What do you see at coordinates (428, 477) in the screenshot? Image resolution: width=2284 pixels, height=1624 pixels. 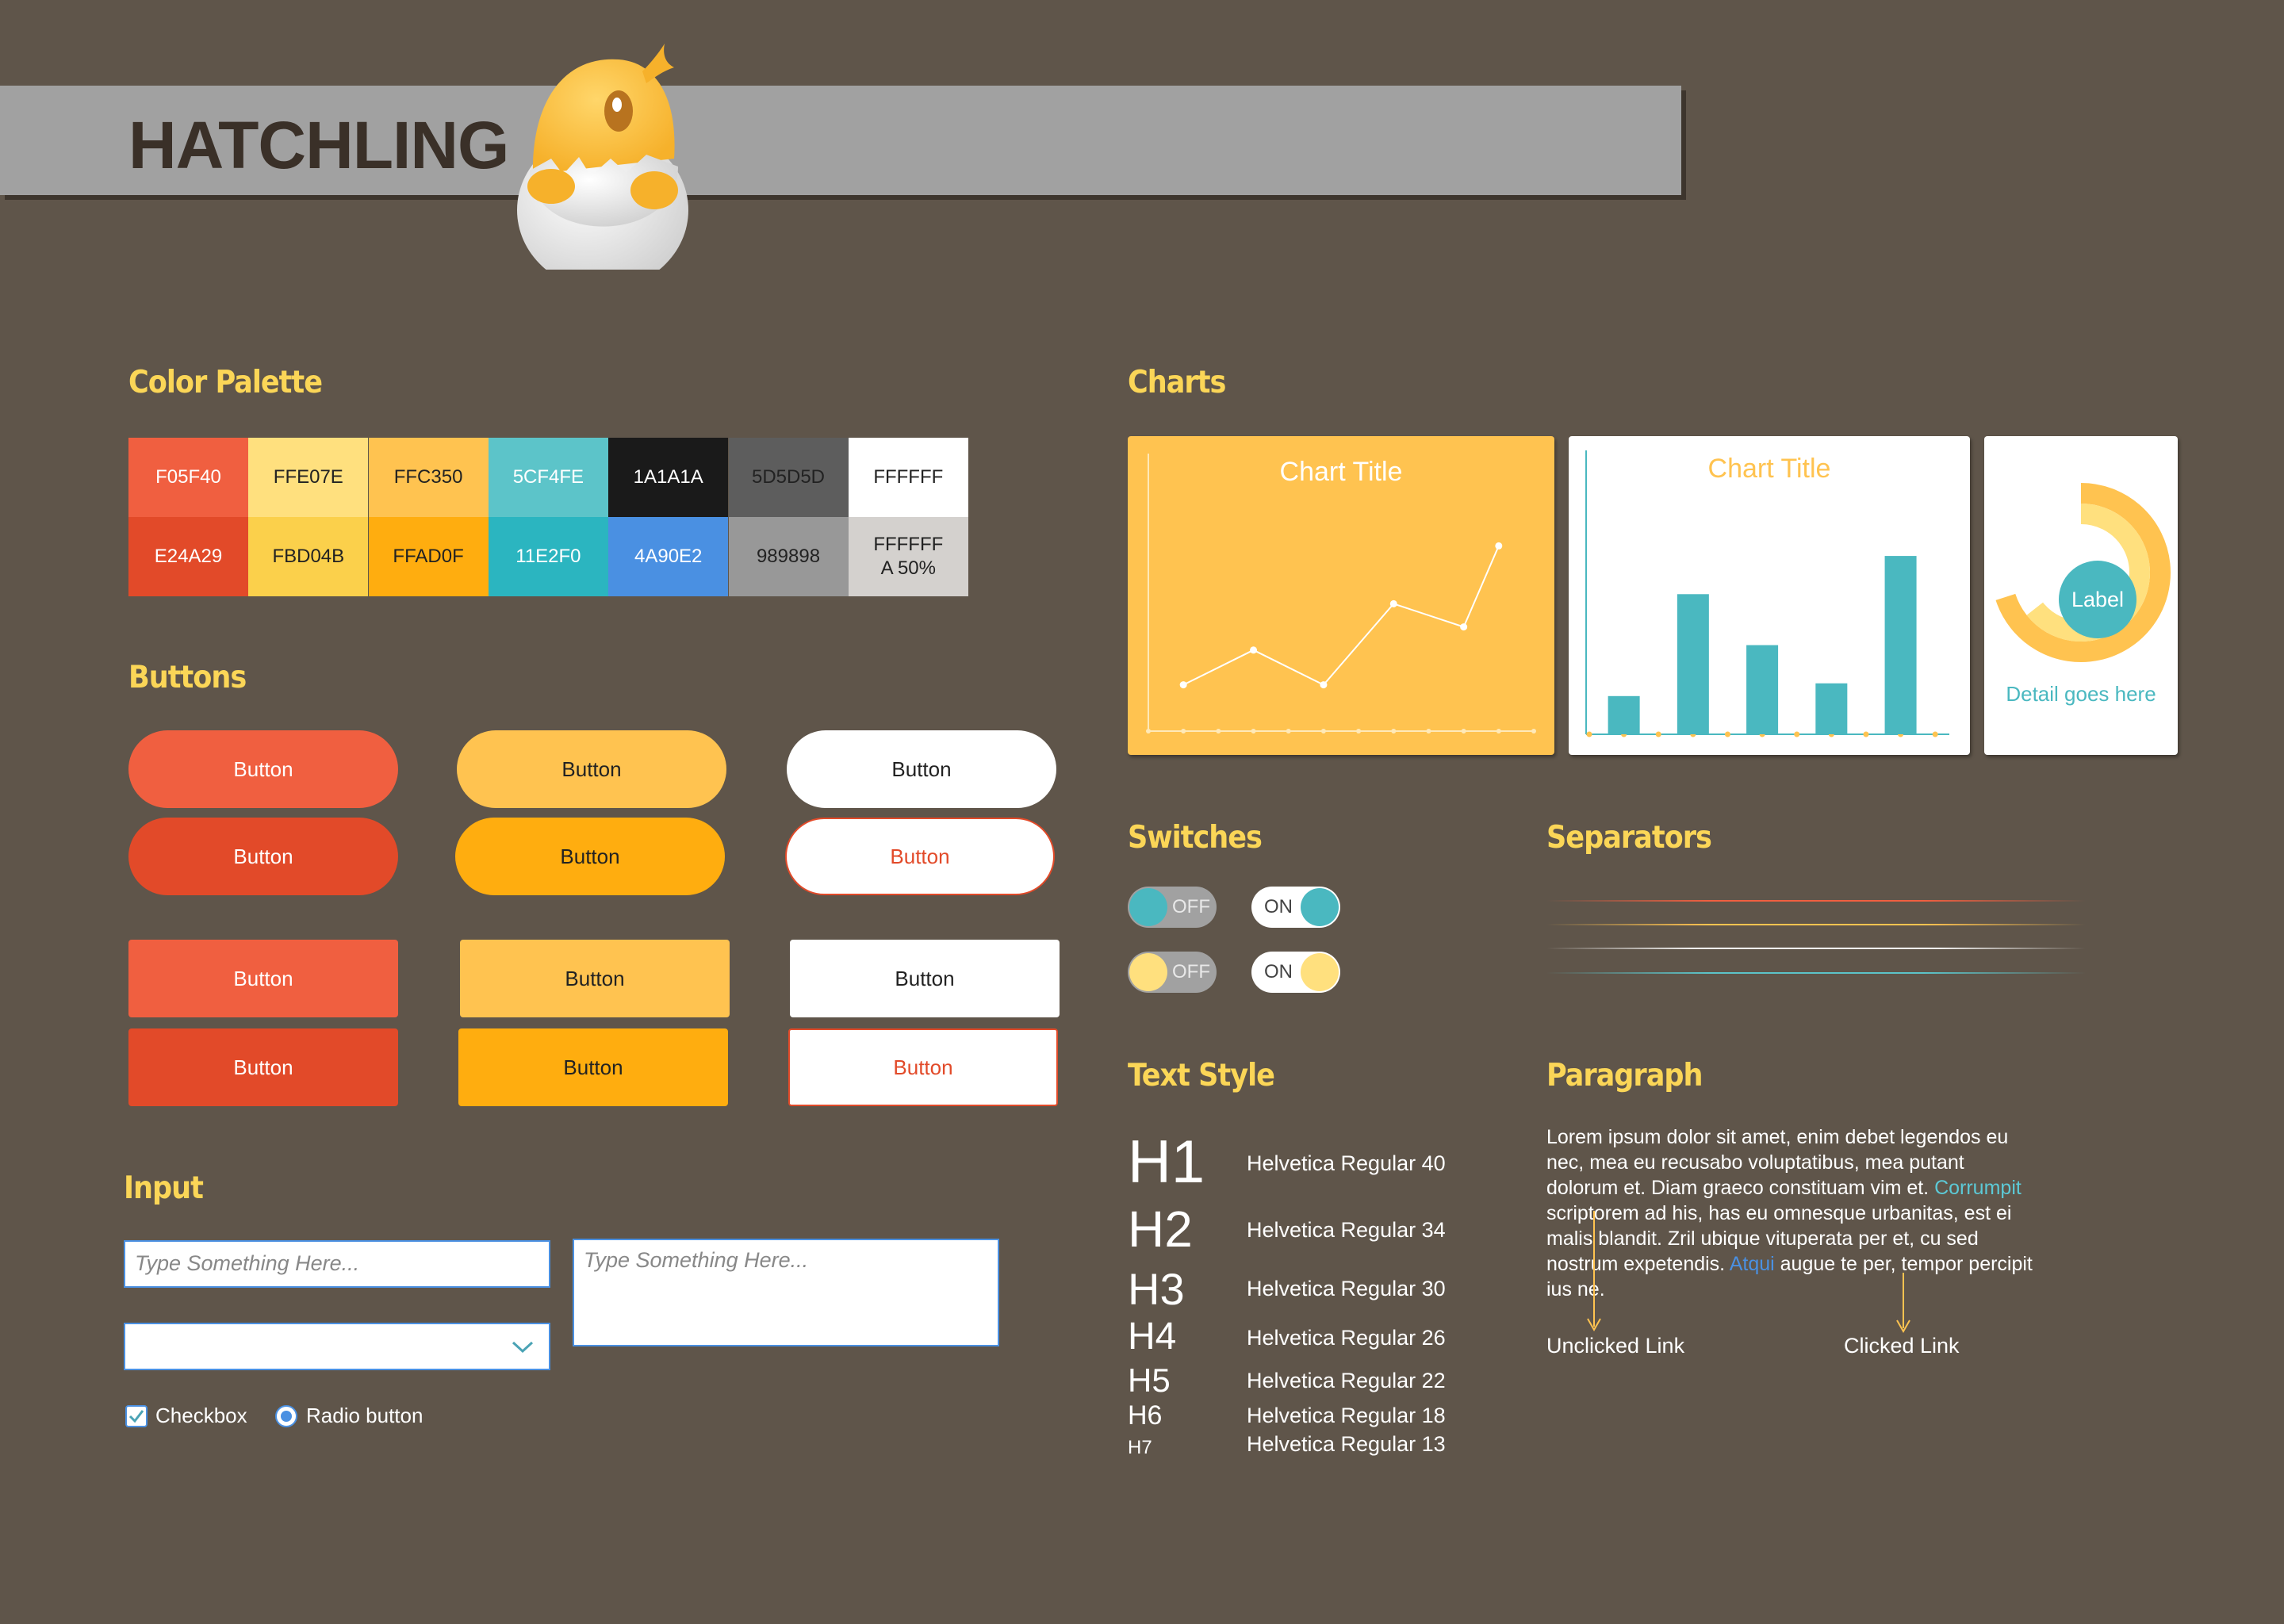 I see `color-swatch: FFC350` at bounding box center [428, 477].